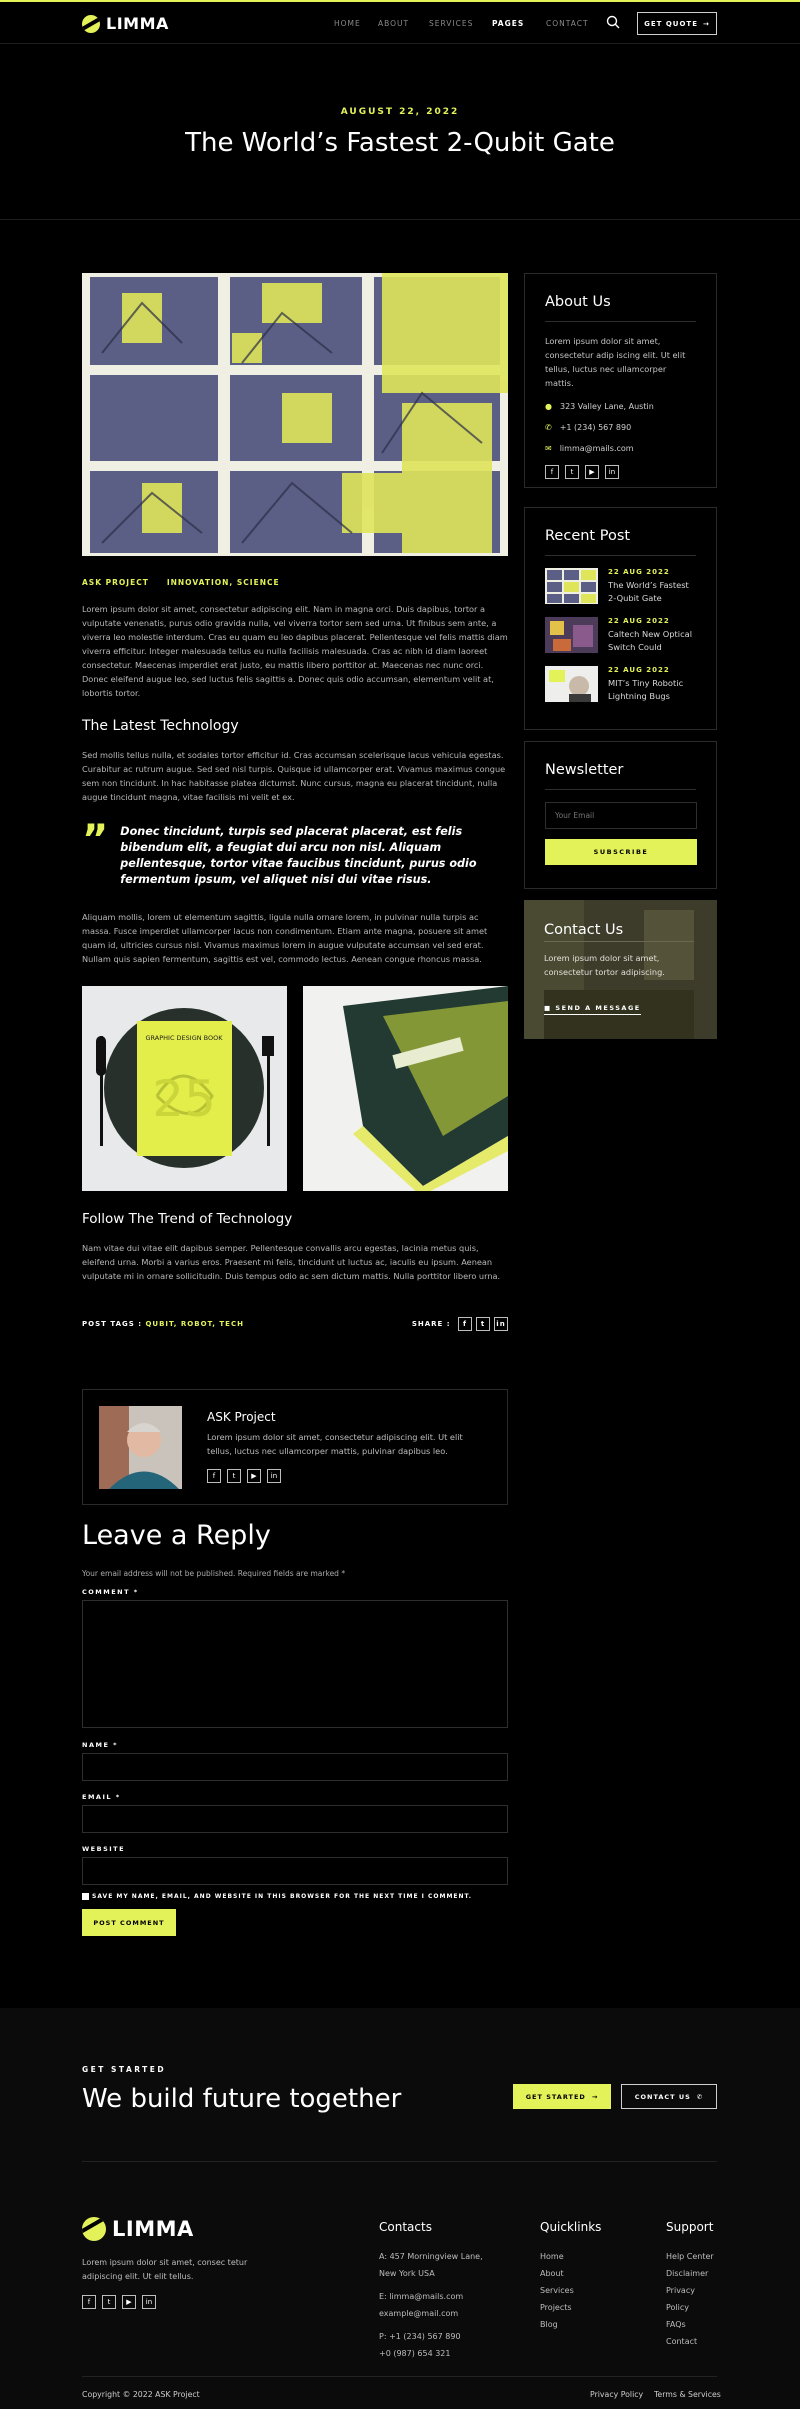 Image resolution: width=800 pixels, height=2409 pixels. Describe the element at coordinates (400, 143) in the screenshot. I see `page-title: The World’s Fastest 2-Qubit Gate` at that location.